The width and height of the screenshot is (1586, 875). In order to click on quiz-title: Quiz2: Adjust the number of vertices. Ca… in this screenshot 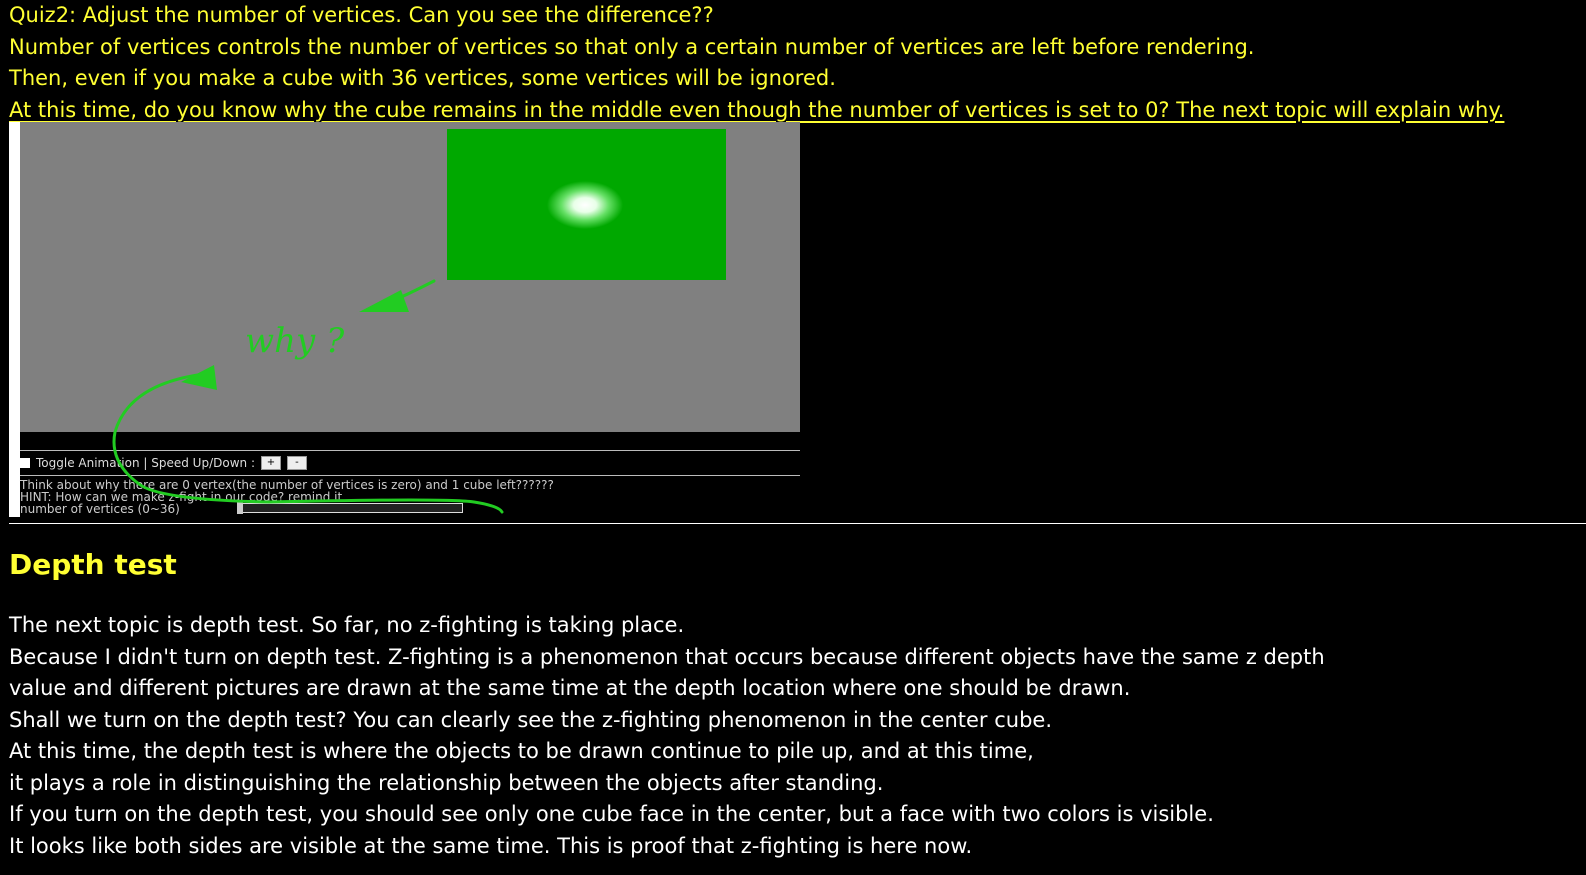, I will do `click(361, 15)`.